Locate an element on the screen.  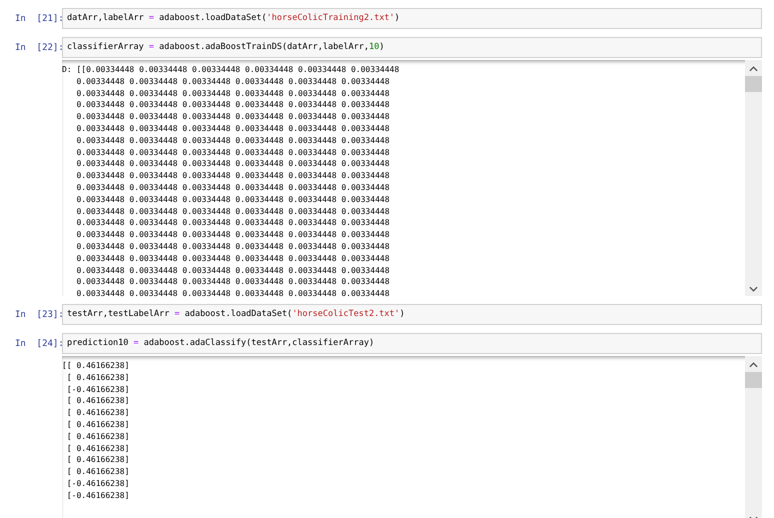
code-input: datArr,labelArr = adaboost.loadDataSet('horseColicTraining2.txt') is located at coordinates (412, 18).